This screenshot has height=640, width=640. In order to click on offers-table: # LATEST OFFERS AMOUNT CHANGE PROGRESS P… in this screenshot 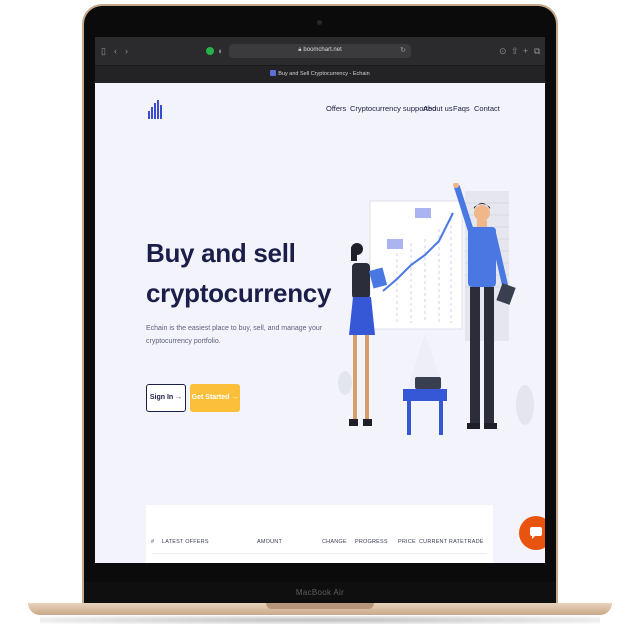, I will do `click(319, 534)`.